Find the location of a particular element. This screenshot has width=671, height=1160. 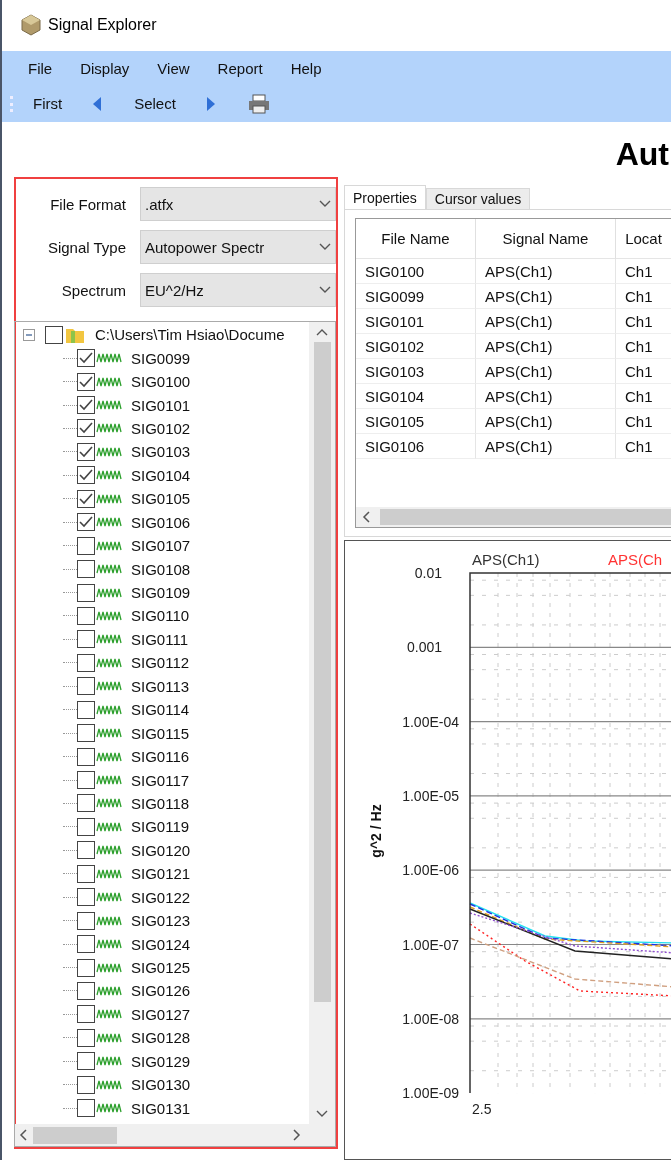

column-header: File Name is located at coordinates (416, 239).